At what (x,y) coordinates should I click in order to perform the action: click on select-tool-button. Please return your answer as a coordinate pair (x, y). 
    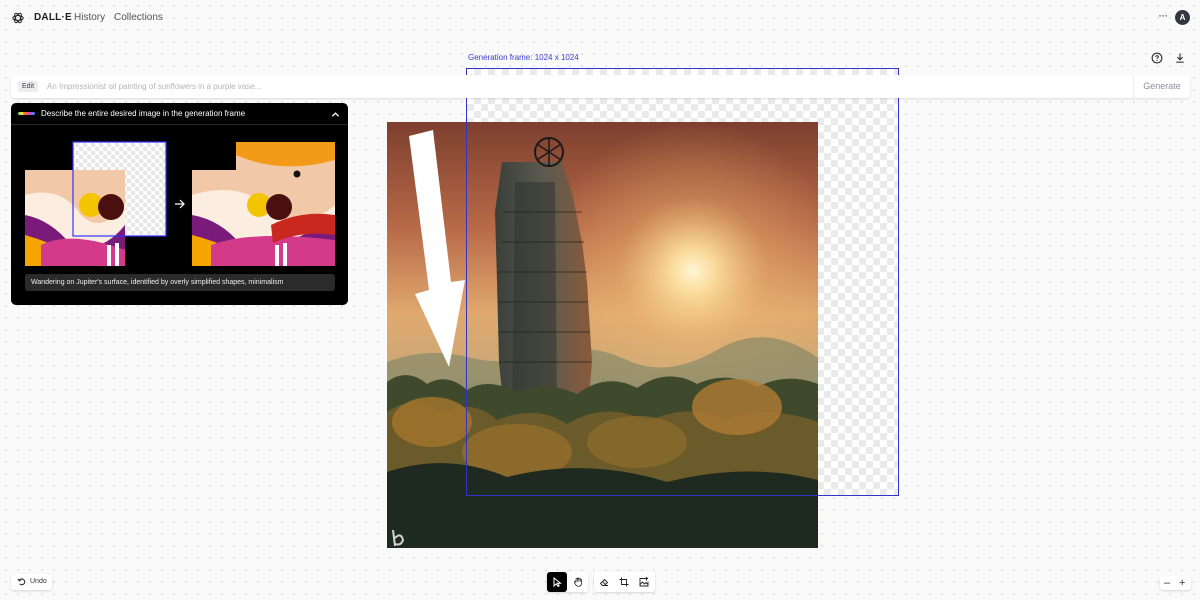
    Looking at the image, I should click on (557, 582).